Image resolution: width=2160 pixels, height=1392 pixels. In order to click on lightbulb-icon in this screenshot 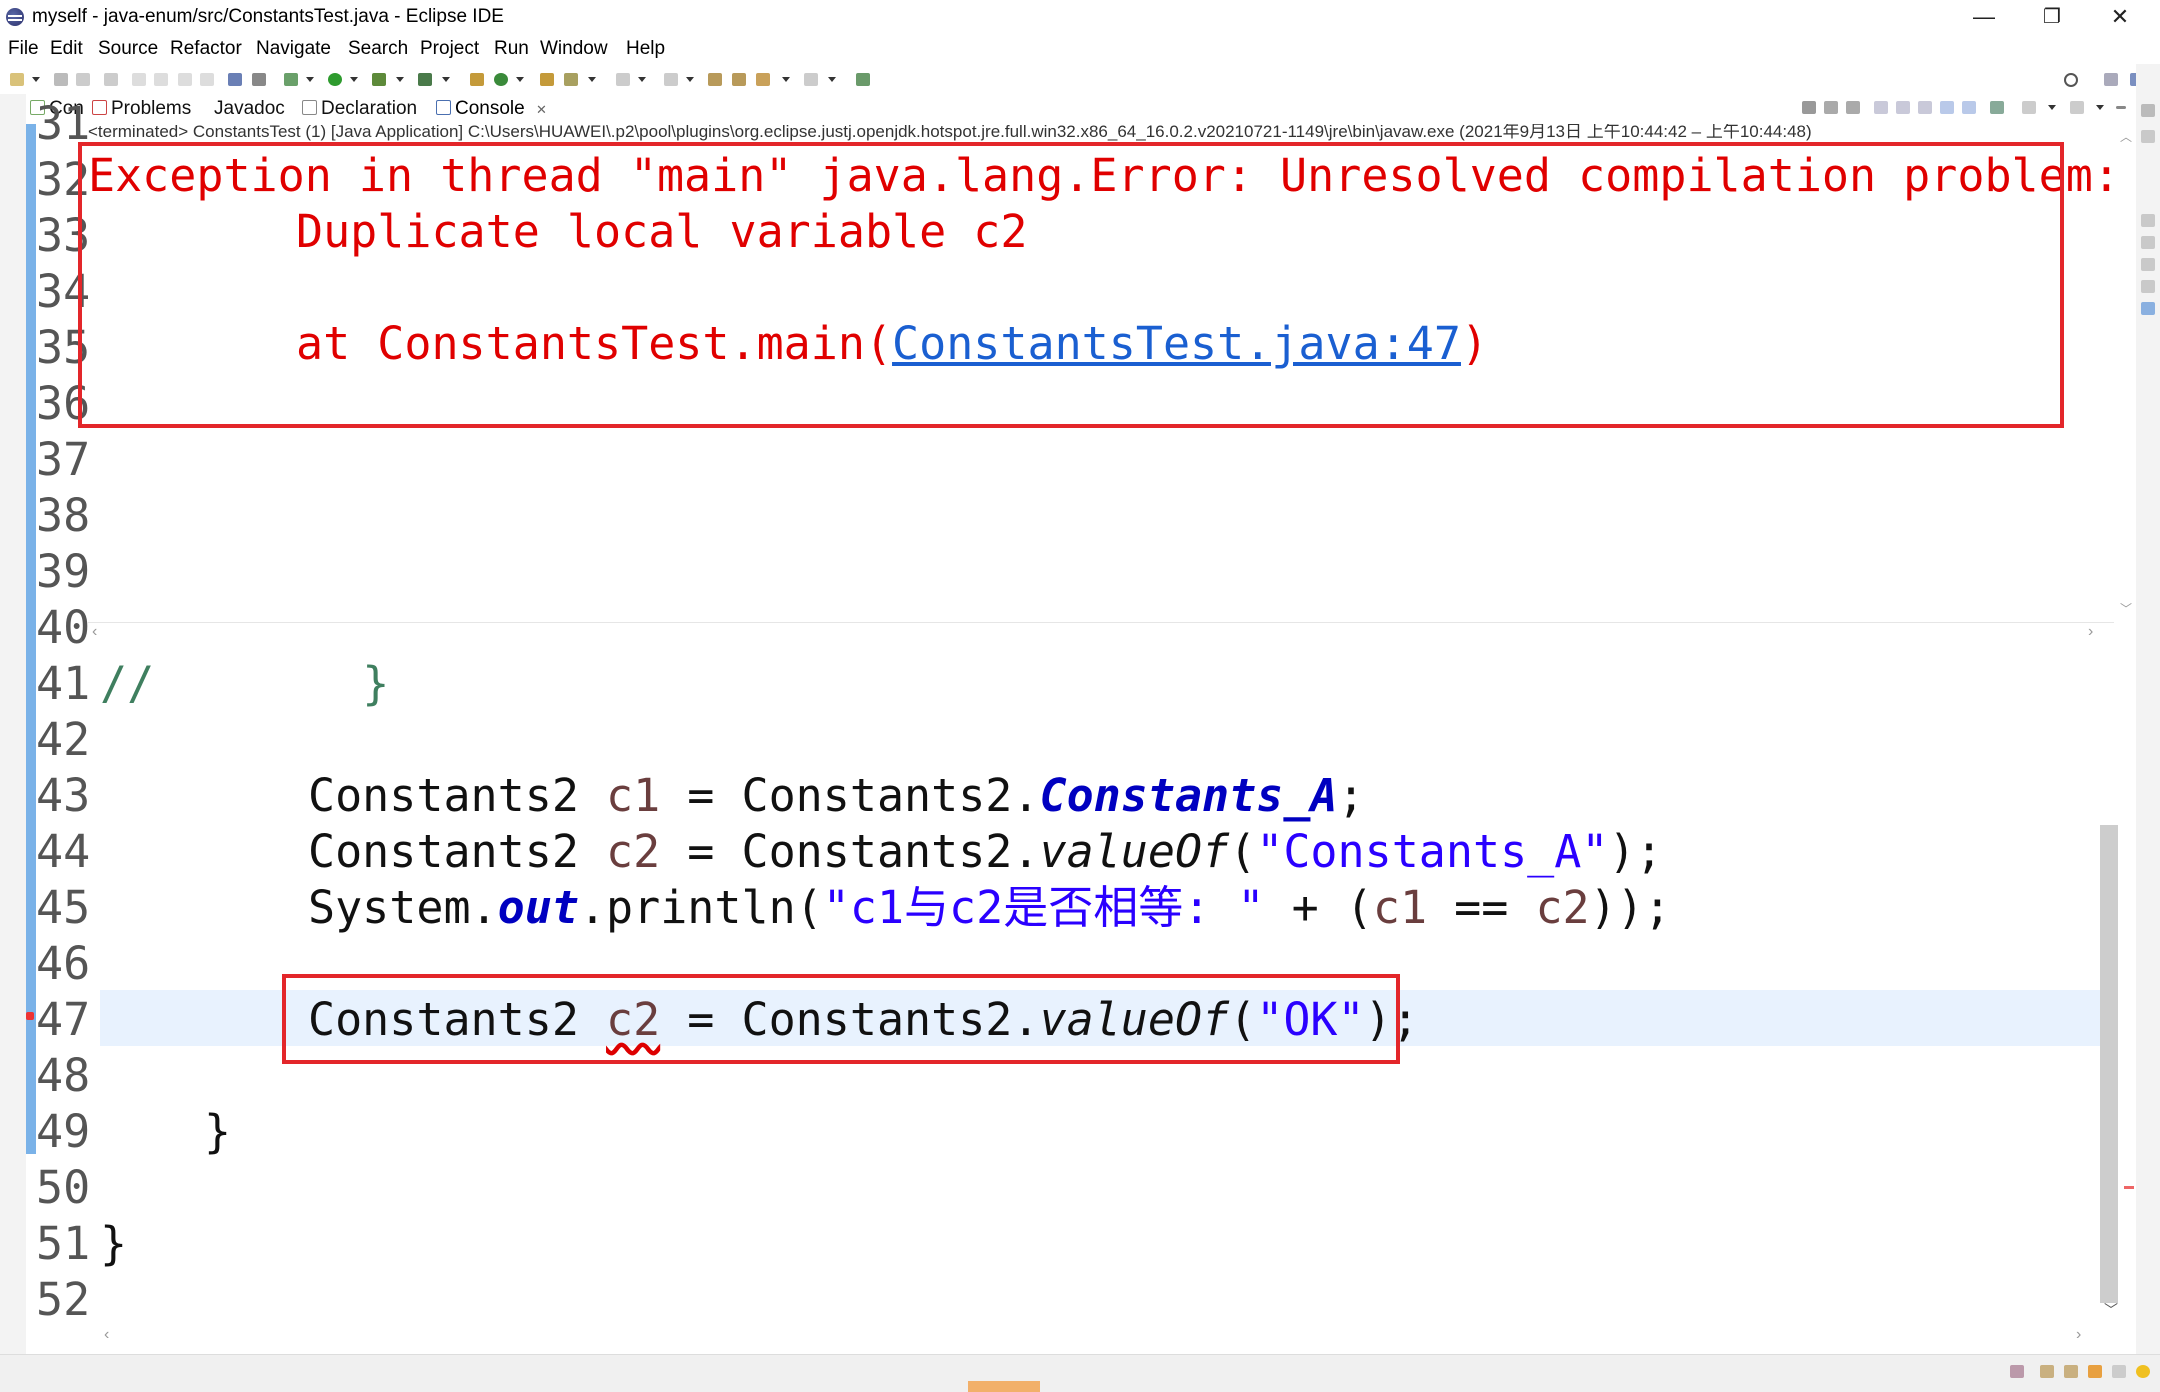, I will do `click(2143, 1371)`.